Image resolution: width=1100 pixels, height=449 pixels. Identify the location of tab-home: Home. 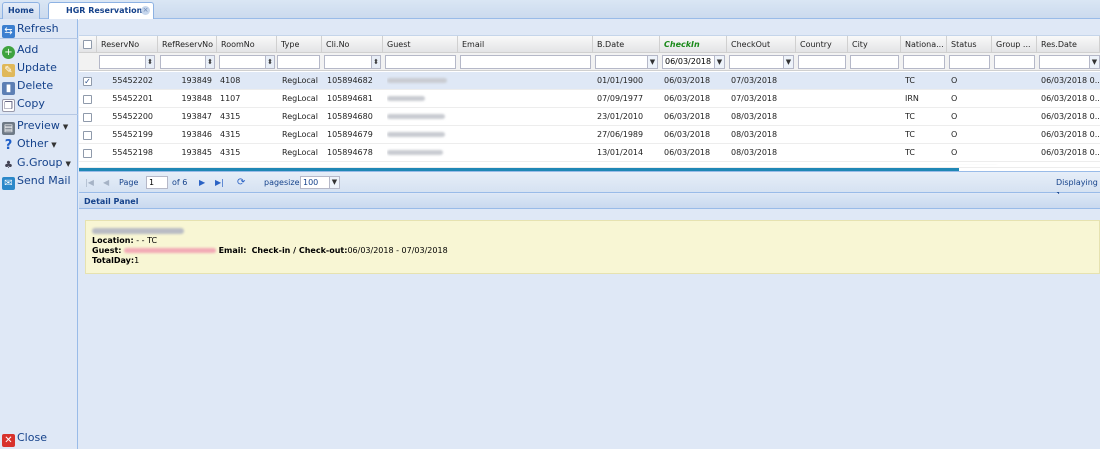
(21, 10).